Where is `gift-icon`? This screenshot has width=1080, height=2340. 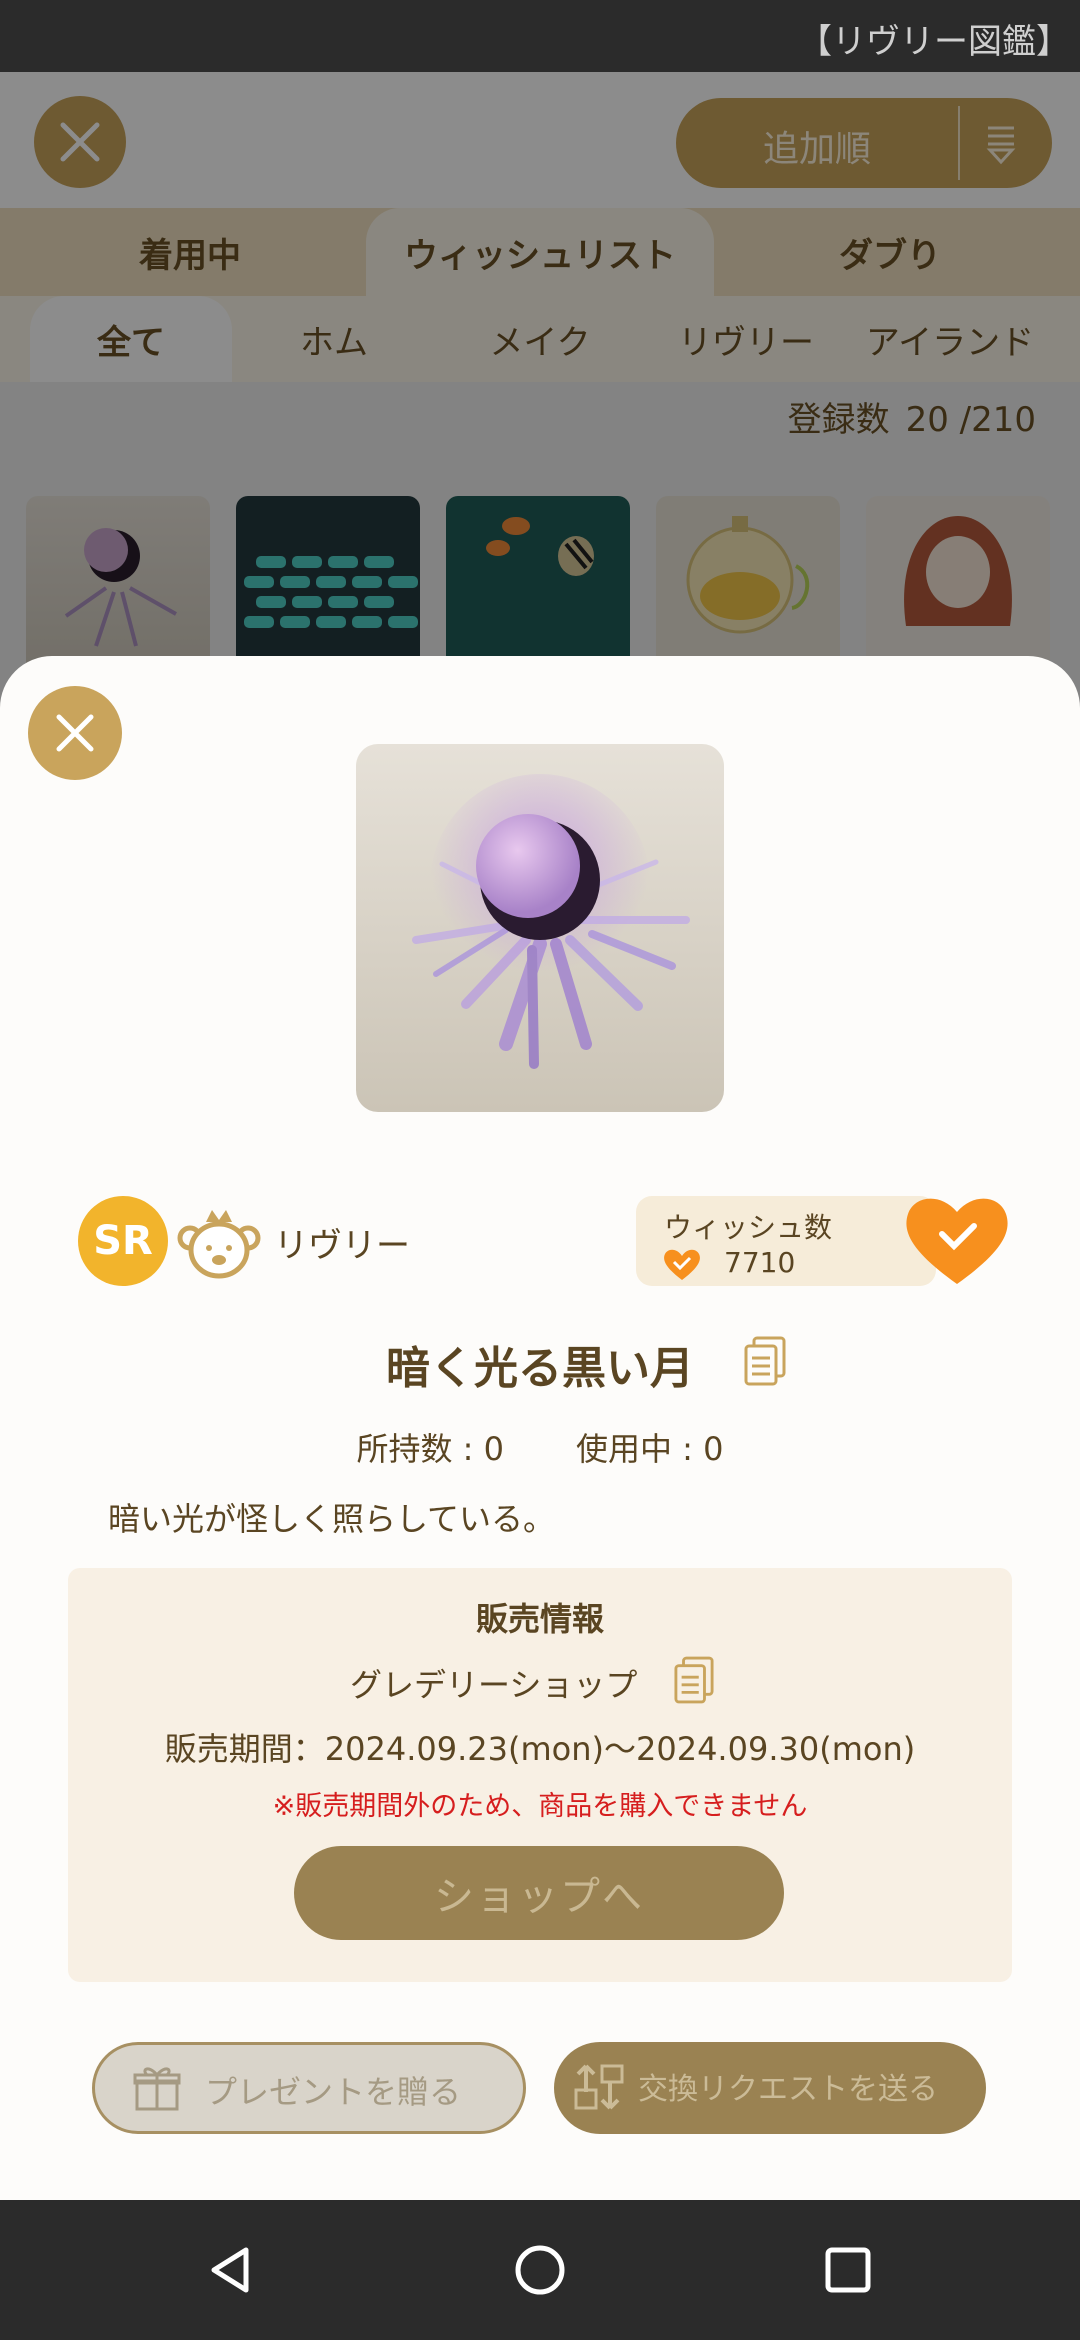 gift-icon is located at coordinates (157, 2089).